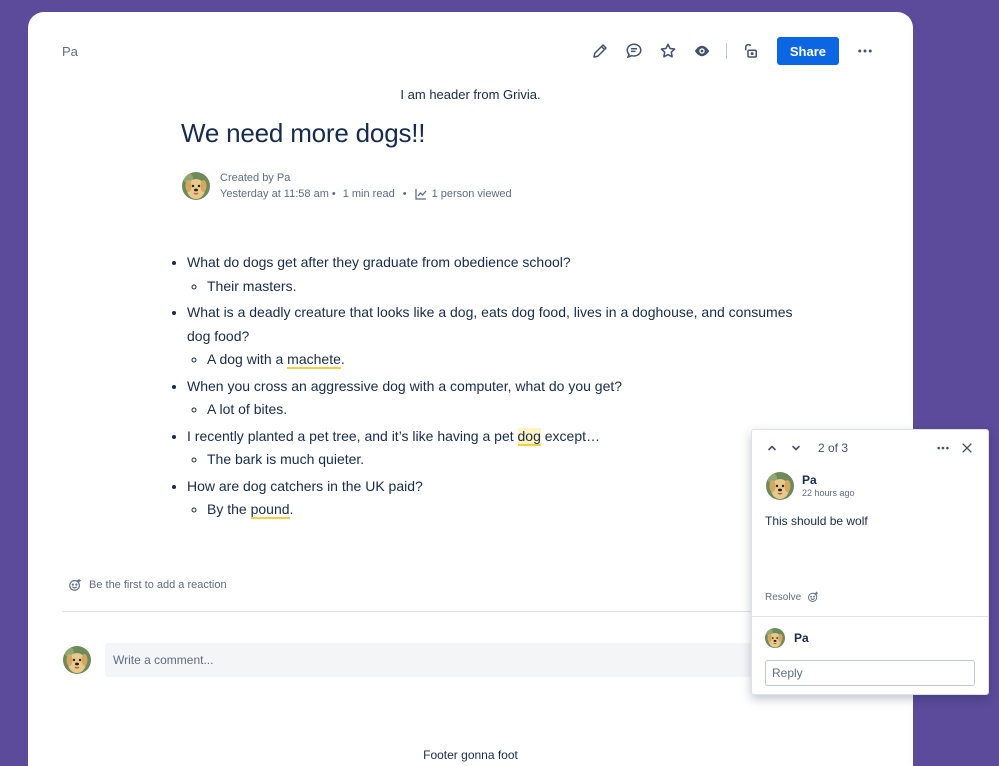 This screenshot has height=766, width=999. Describe the element at coordinates (833, 448) in the screenshot. I see `comment-counter: 2 of 3` at that location.